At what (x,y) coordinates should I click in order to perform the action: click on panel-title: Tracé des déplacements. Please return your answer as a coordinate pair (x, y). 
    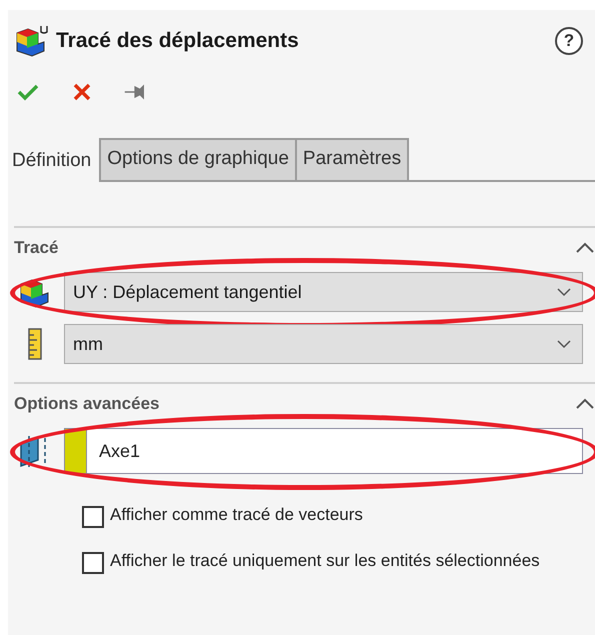
    Looking at the image, I should click on (178, 41).